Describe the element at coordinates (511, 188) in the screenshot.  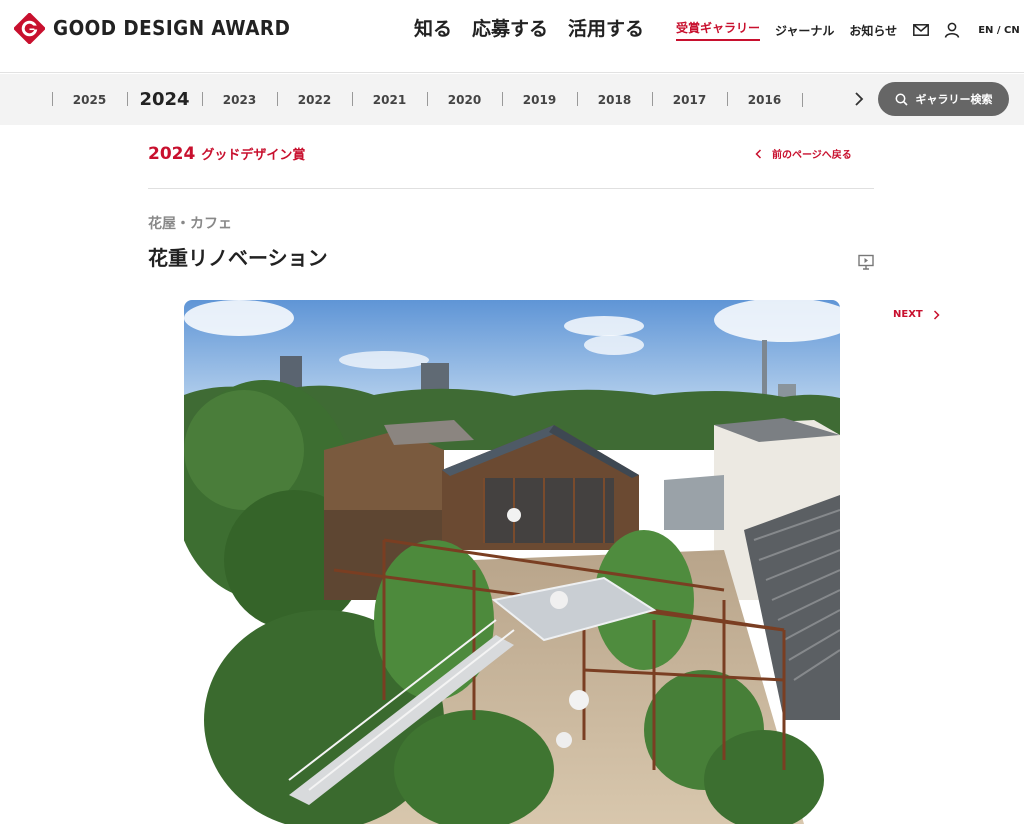
I see `divider` at that location.